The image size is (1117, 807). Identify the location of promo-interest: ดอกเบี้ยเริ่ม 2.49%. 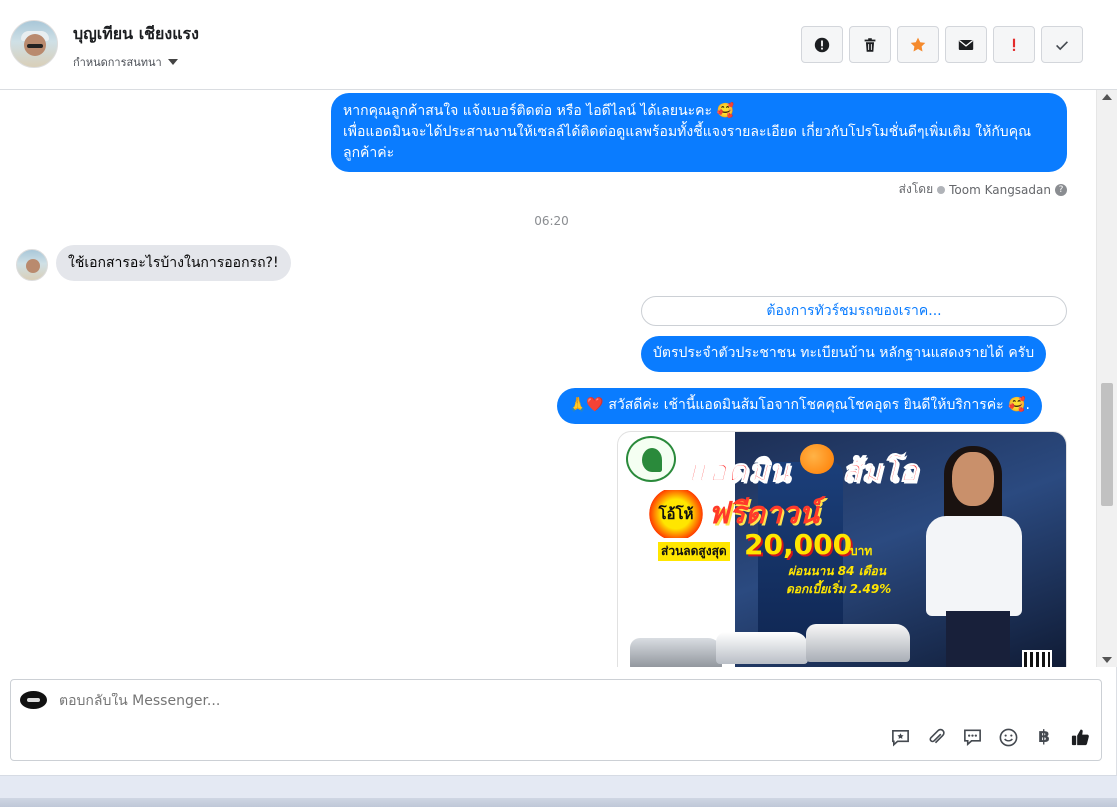
(839, 589).